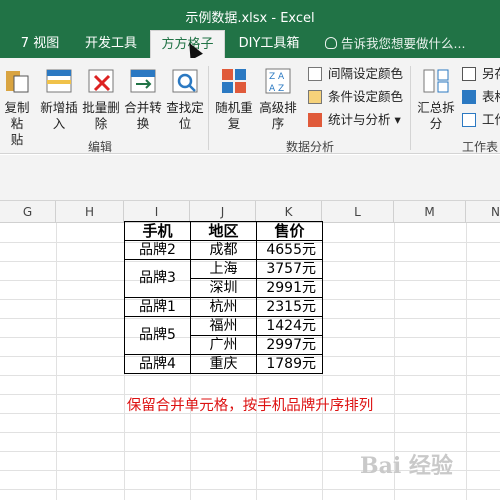 The height and width of the screenshot is (500, 500). What do you see at coordinates (358, 212) in the screenshot?
I see `column-header-l: L` at bounding box center [358, 212].